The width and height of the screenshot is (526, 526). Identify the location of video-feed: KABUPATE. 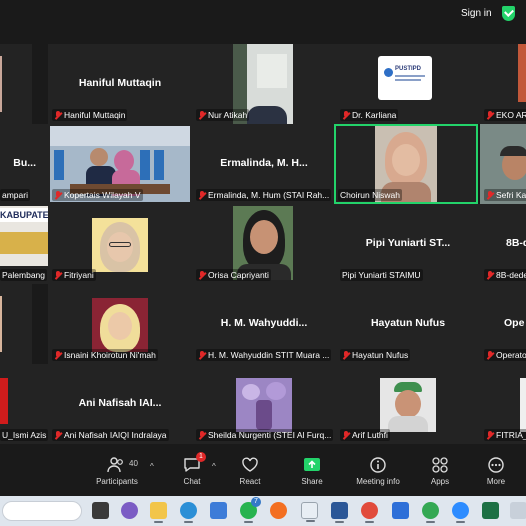
(24, 236).